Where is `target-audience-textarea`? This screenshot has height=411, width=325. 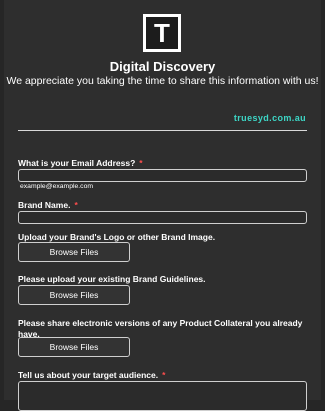 target-audience-textarea is located at coordinates (162, 396).